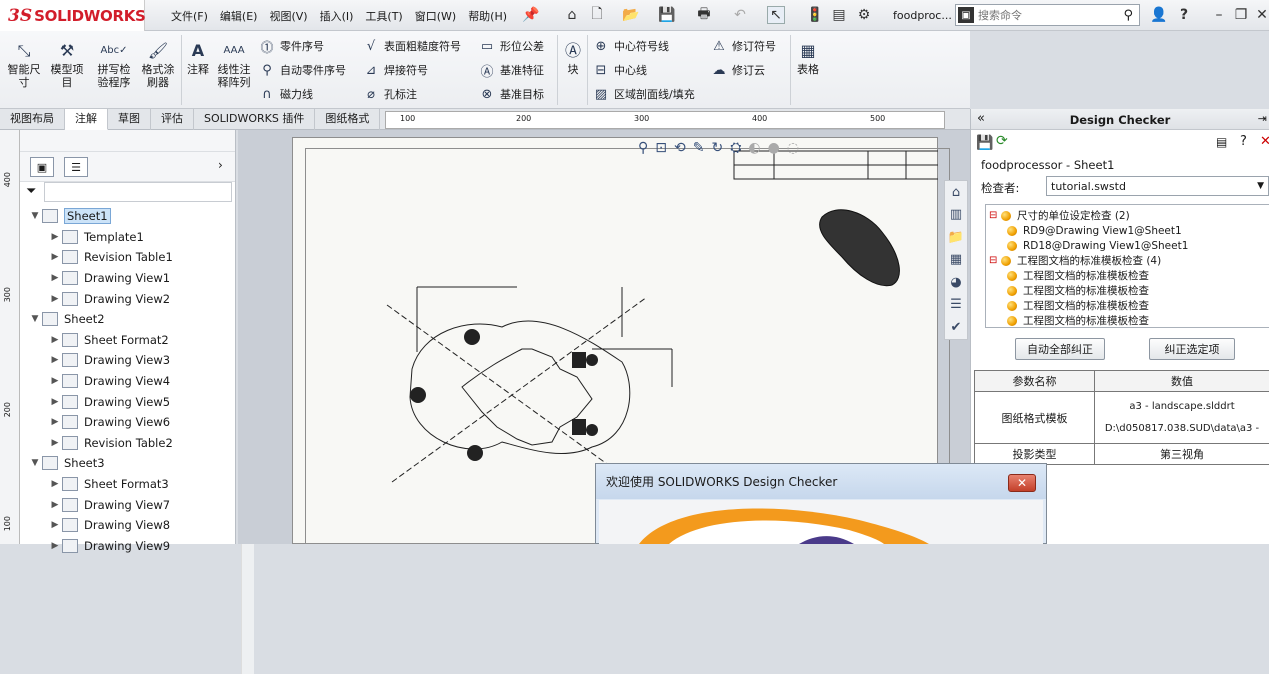 This screenshot has height=674, width=1269. Describe the element at coordinates (120, 381) in the screenshot. I see `tree-item: ▶Drawing View4` at that location.